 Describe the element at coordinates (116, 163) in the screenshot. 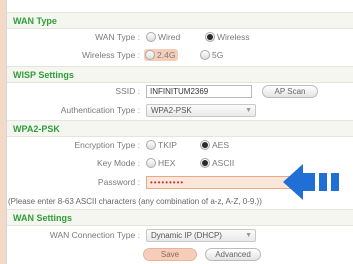

I see `key-mode-label: Key Mode` at that location.